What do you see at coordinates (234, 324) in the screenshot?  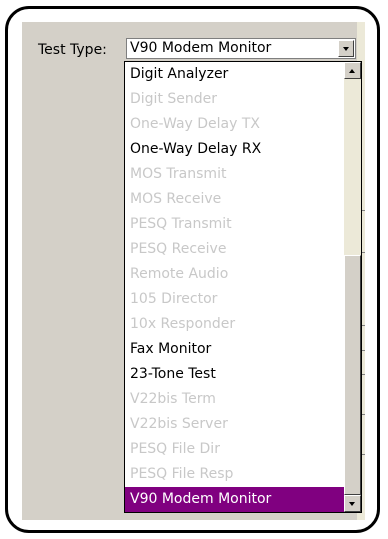 I see `dropdown-option: 10x Responder` at bounding box center [234, 324].